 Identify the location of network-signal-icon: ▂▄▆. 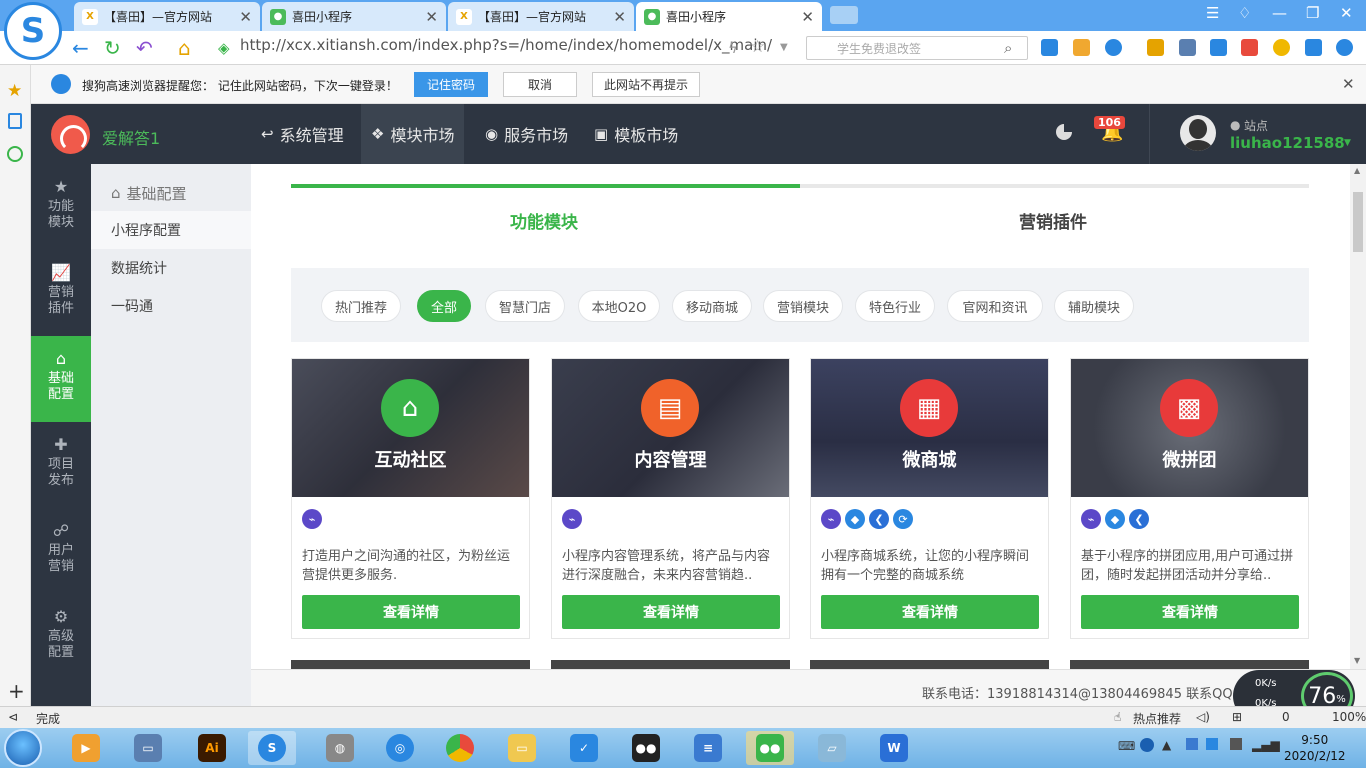
(1266, 745).